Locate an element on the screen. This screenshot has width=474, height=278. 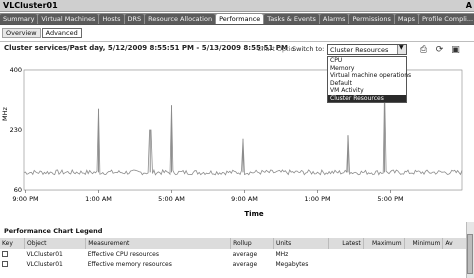
col-maximum: Maximum is located at coordinates (384, 243).